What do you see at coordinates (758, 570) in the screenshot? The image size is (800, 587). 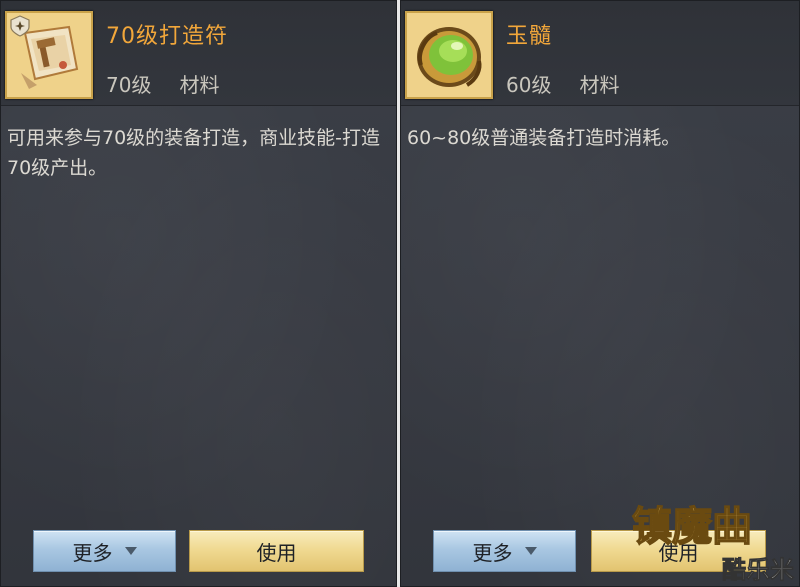 I see `site-watermark-text: 酷乐米` at bounding box center [758, 570].